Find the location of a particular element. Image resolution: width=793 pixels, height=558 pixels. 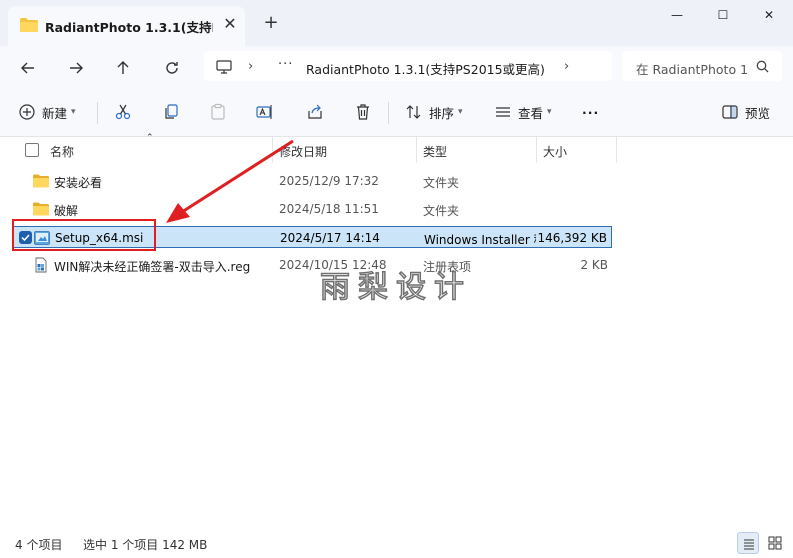

more-options-button: ··· is located at coordinates (590, 112).